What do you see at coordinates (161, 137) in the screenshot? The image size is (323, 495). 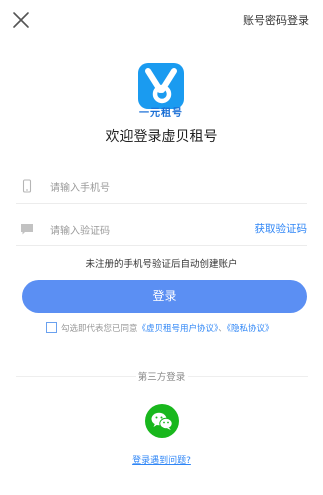 I see `welcome-title: 欢迎登录虚贝租号` at bounding box center [161, 137].